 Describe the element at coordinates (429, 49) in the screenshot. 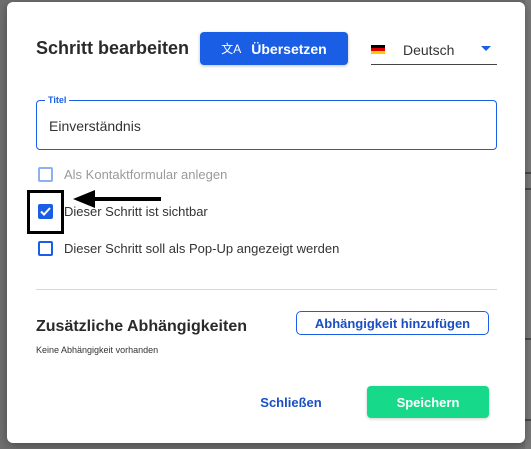

I see `language-selected-value: Deutsch` at that location.